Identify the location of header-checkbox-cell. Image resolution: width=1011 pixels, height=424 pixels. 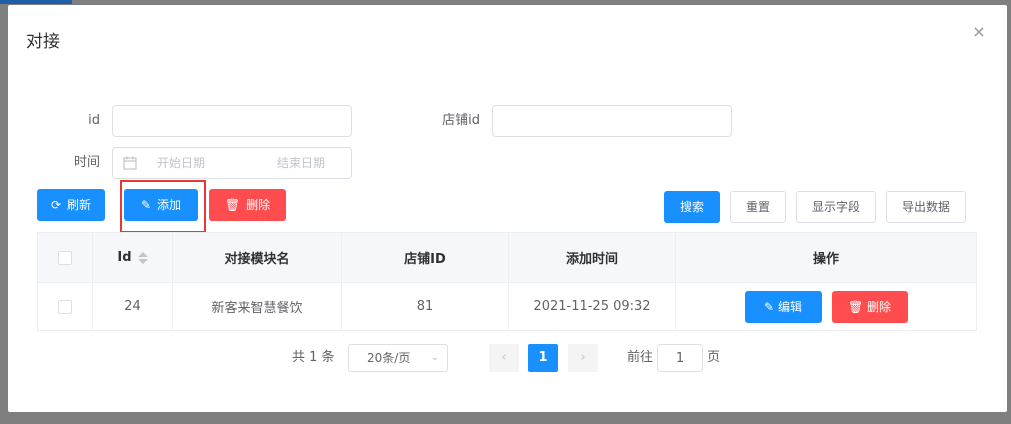
(65, 257).